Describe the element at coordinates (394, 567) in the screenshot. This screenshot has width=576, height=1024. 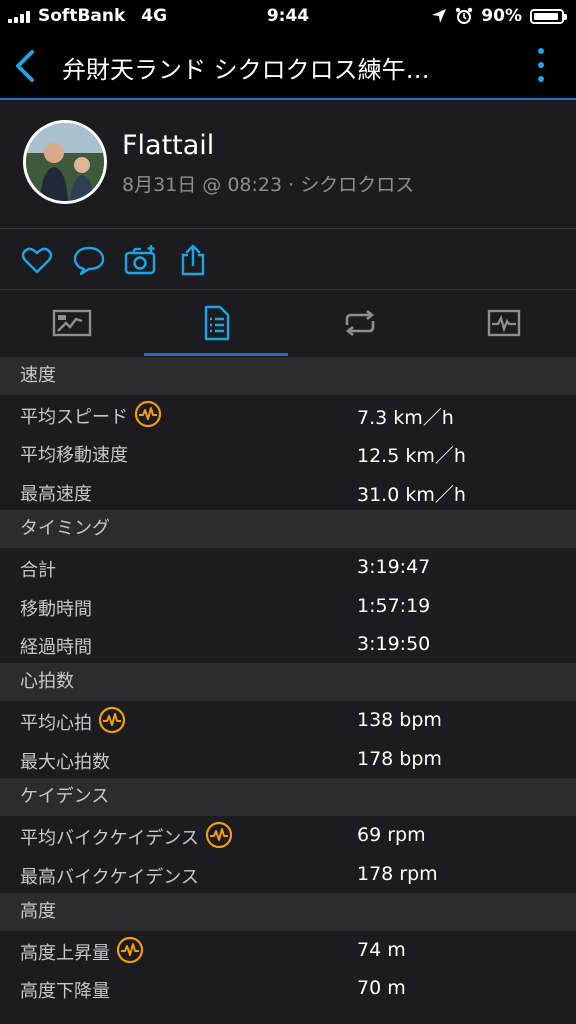
I see `stat-value: 3:19:47` at that location.